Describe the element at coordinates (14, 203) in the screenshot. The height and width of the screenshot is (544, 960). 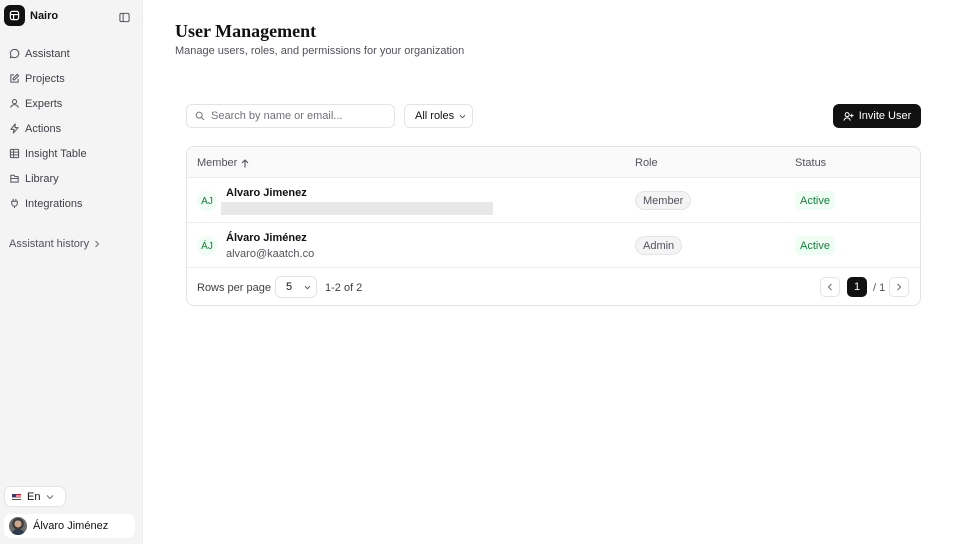
I see `plug-icon` at that location.